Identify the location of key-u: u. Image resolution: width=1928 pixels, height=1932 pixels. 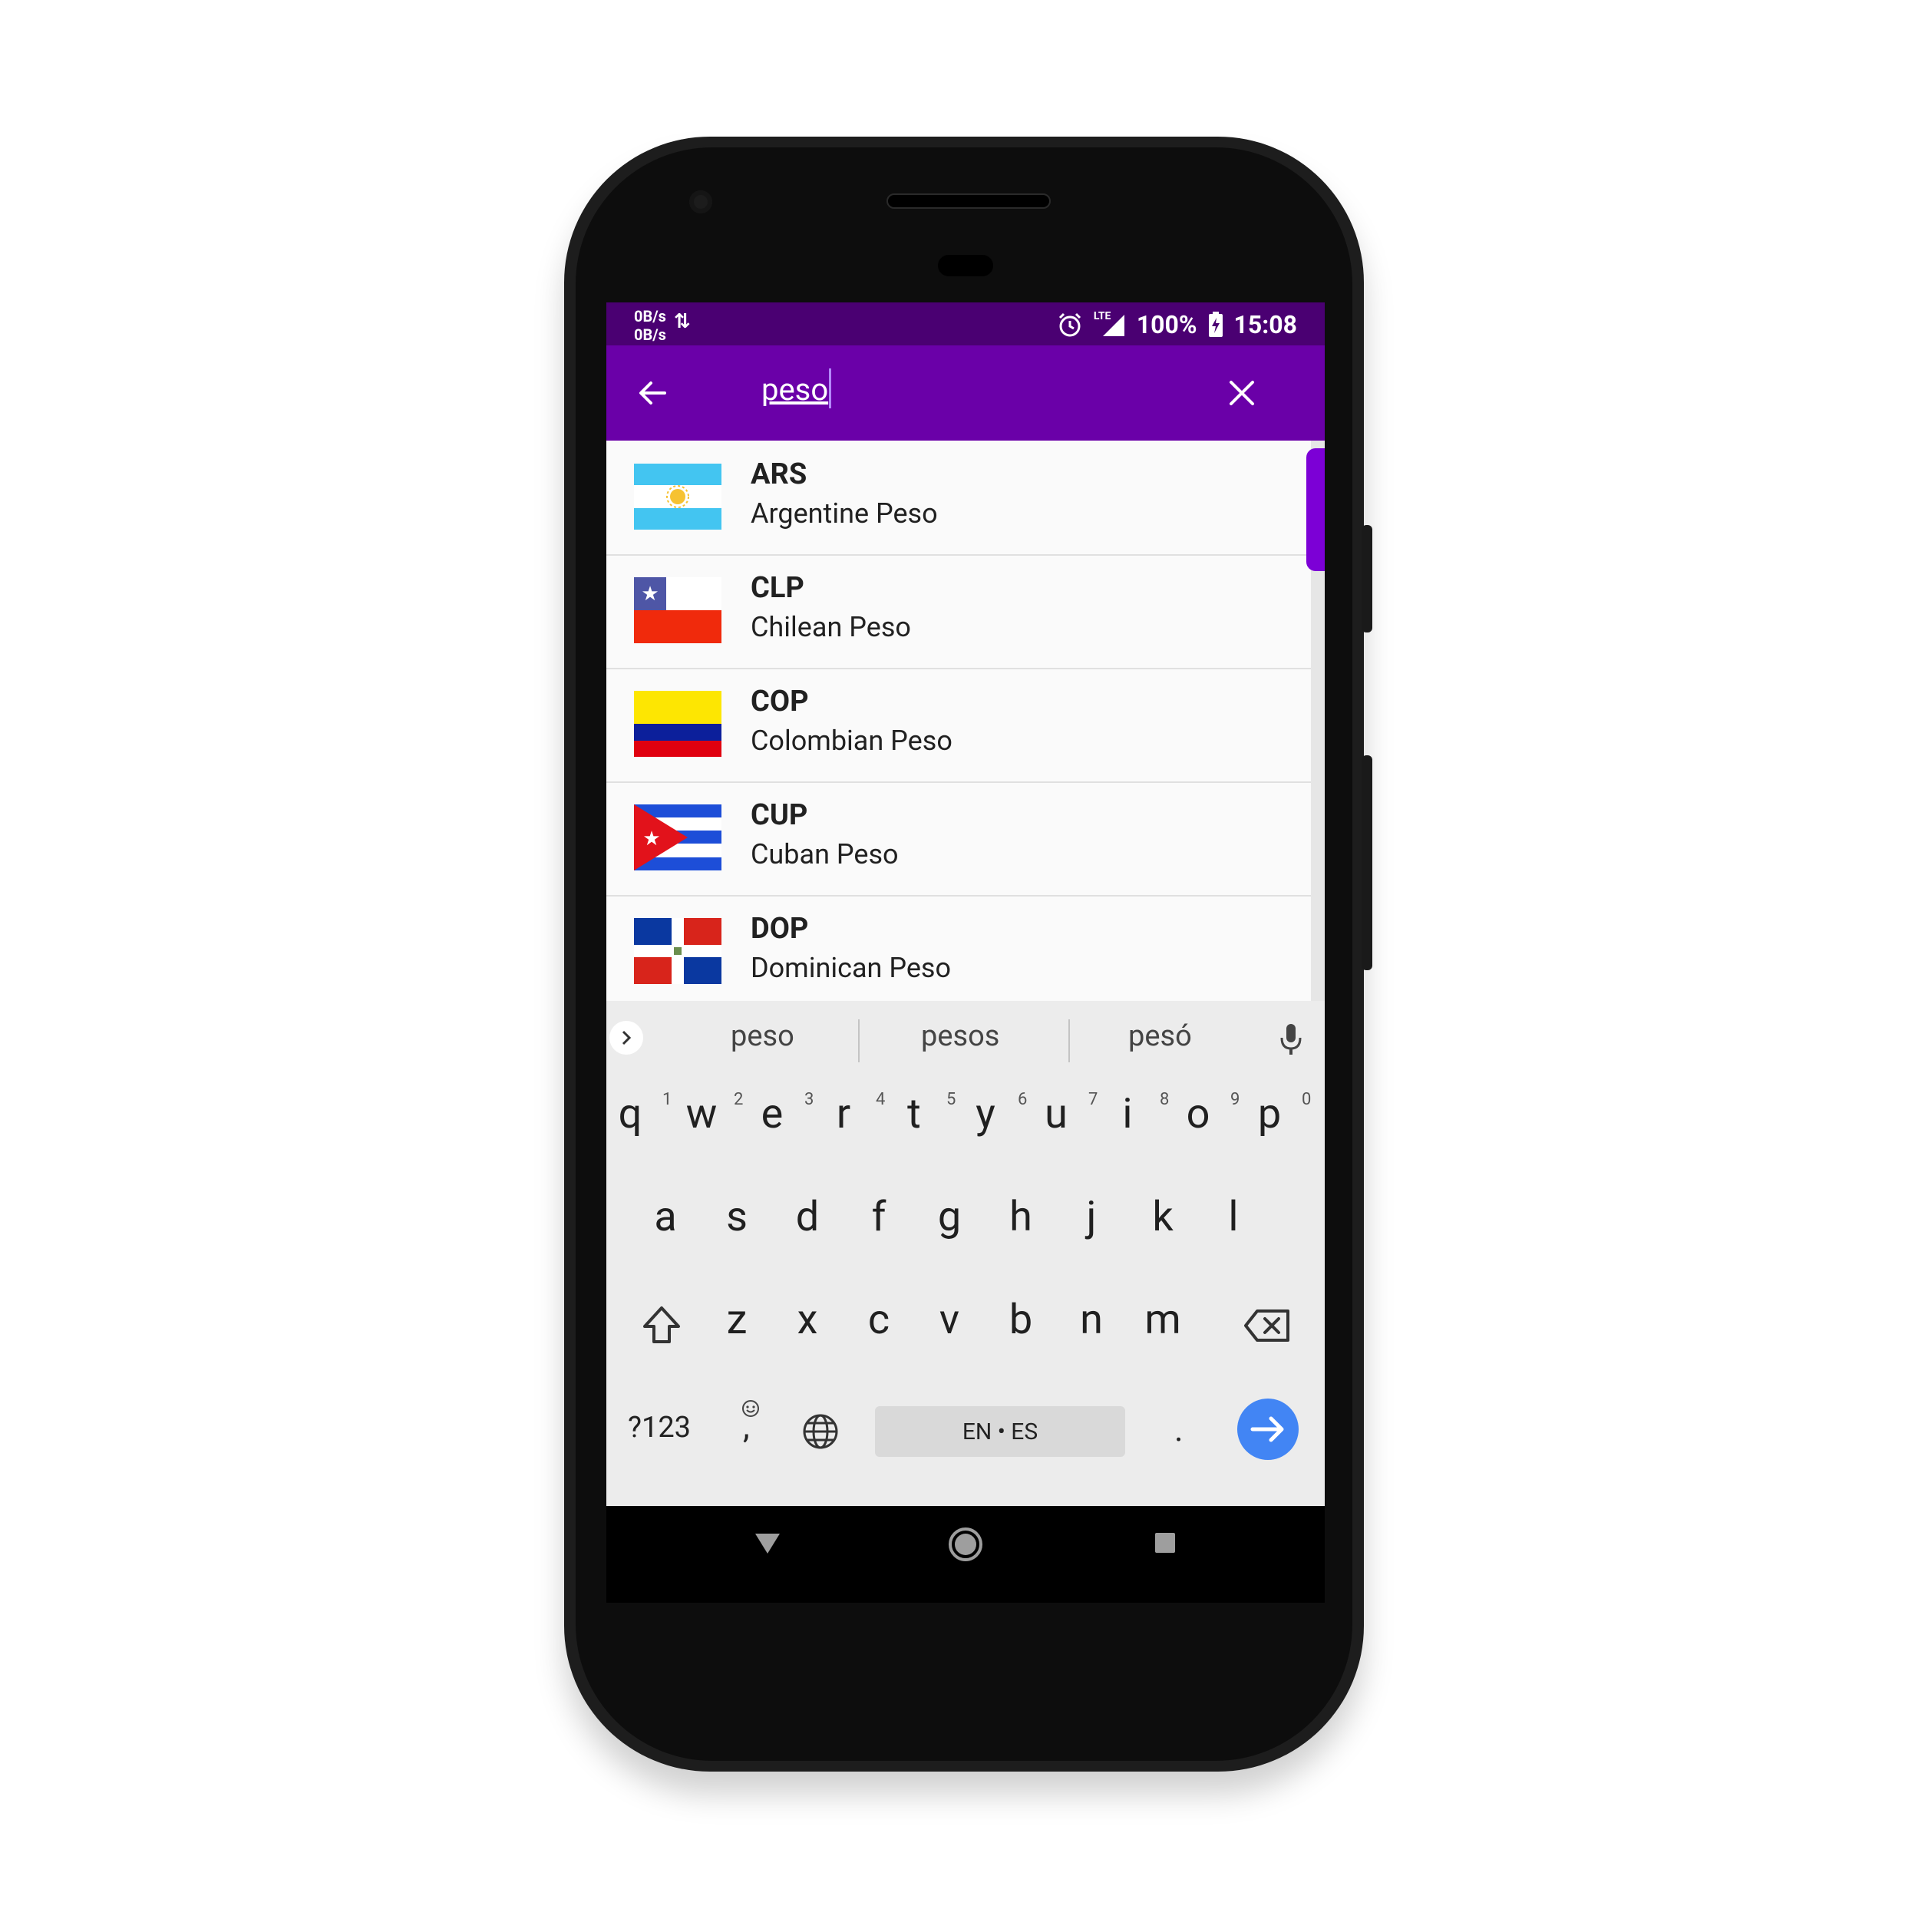
(1056, 1114).